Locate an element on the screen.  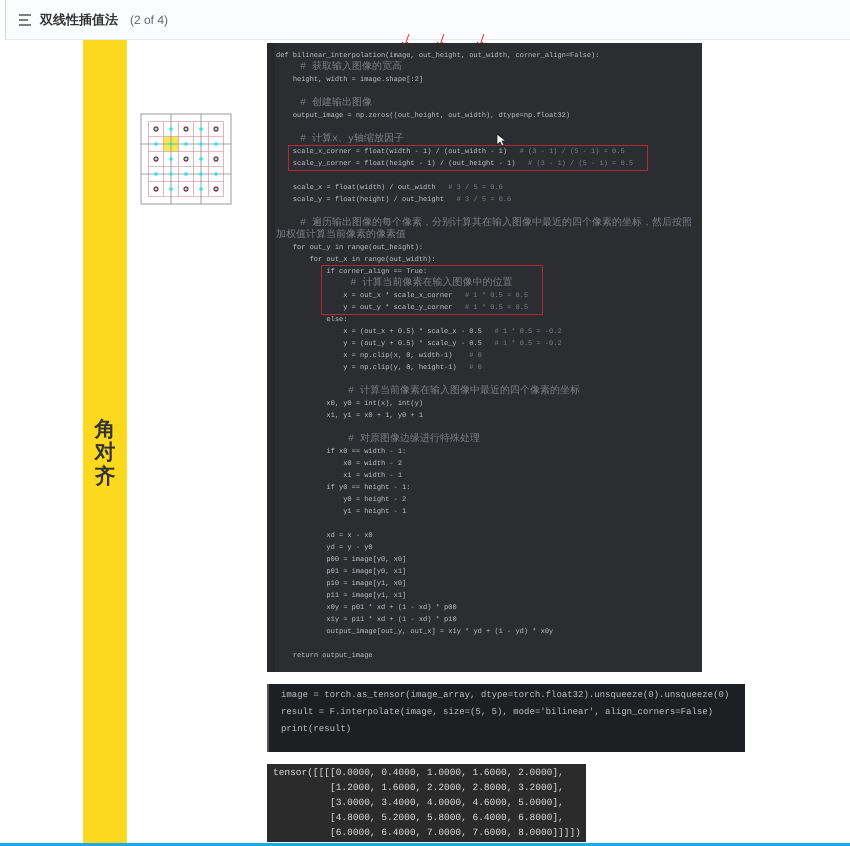
output-line: [1.2000, 1.6000, 2.2000, 2.8000, 3.2000], is located at coordinates (446, 788).